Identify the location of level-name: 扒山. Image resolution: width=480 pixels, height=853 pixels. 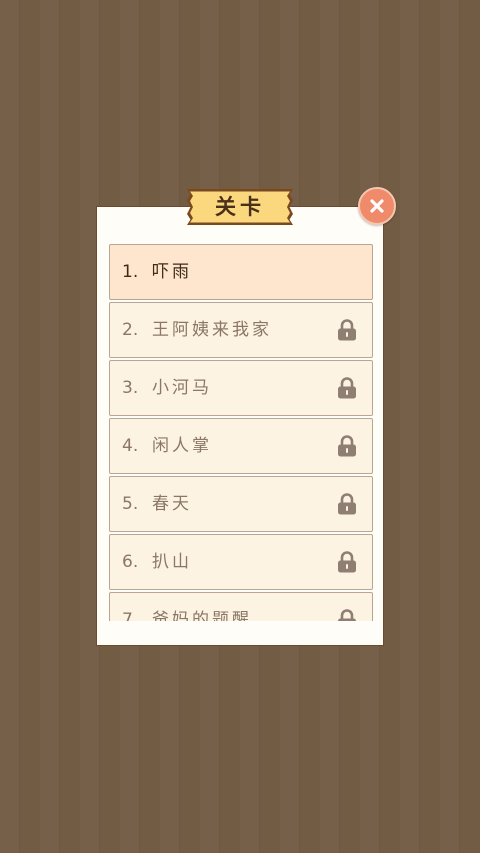
(172, 562).